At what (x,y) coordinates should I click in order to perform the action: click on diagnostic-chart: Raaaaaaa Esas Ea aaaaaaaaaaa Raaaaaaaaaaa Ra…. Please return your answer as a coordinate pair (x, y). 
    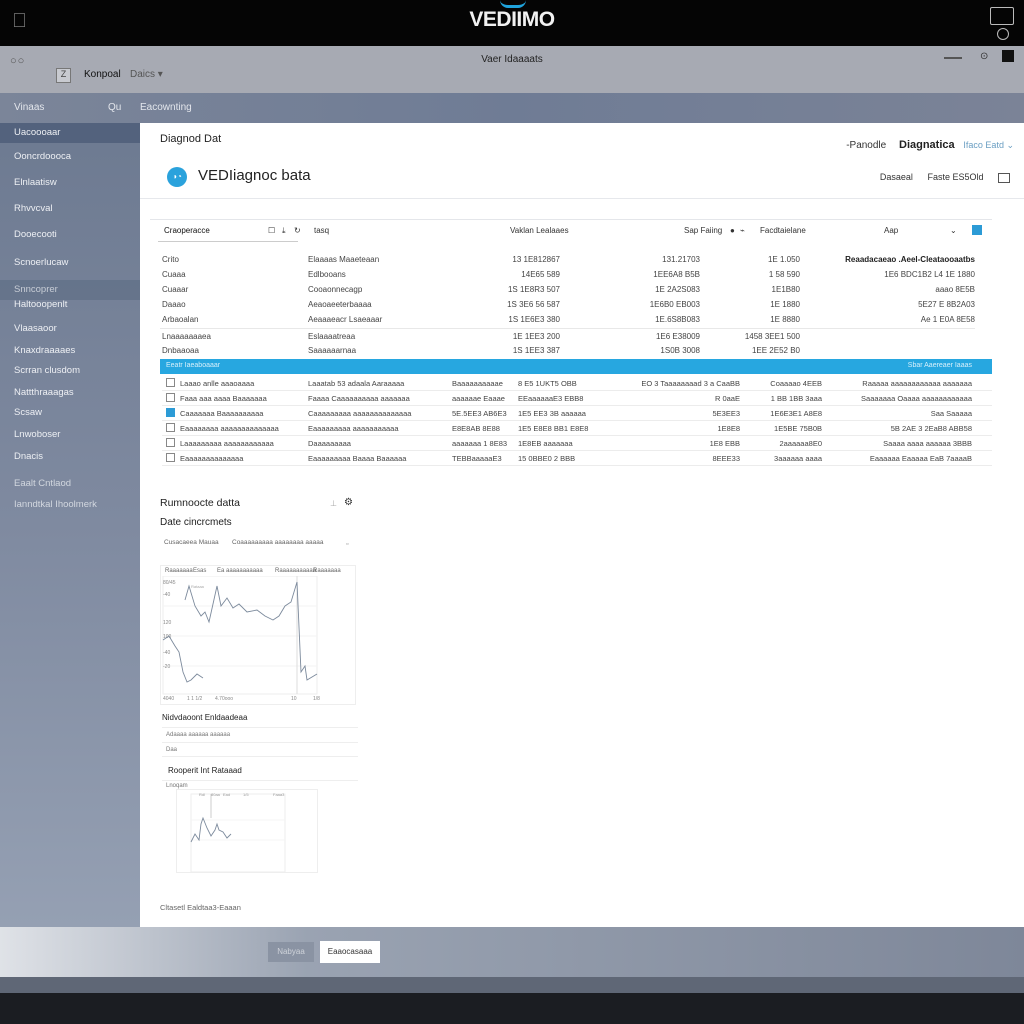
    Looking at the image, I should click on (258, 635).